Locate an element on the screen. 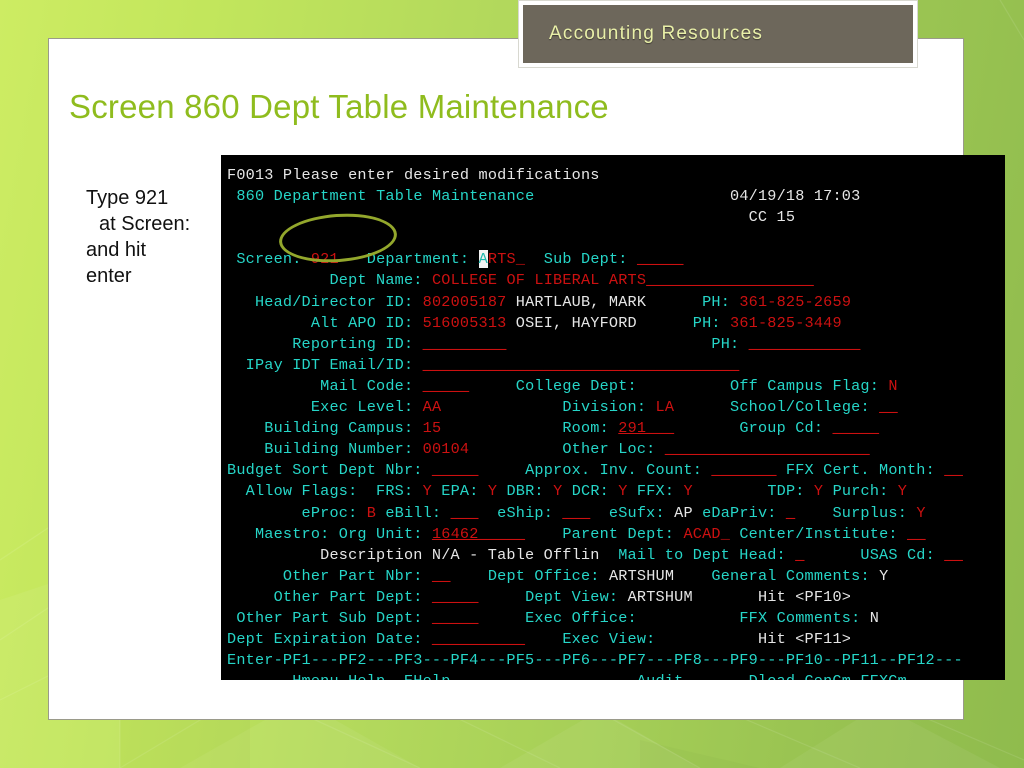  field-sub-dept: _____ is located at coordinates (660, 259).